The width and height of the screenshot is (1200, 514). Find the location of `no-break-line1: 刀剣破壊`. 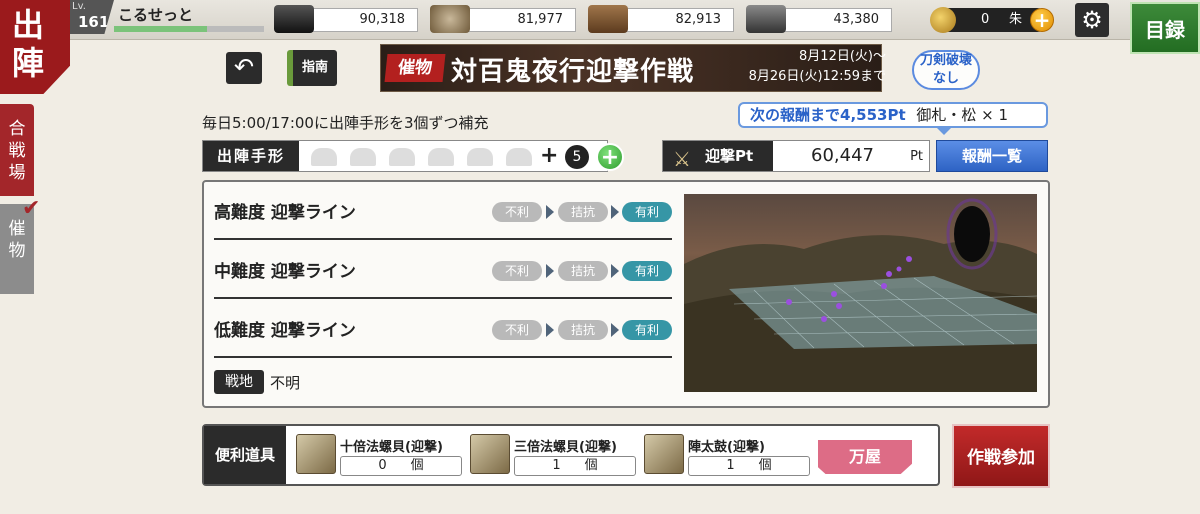

no-break-line1: 刀剣破壊 is located at coordinates (945, 60).